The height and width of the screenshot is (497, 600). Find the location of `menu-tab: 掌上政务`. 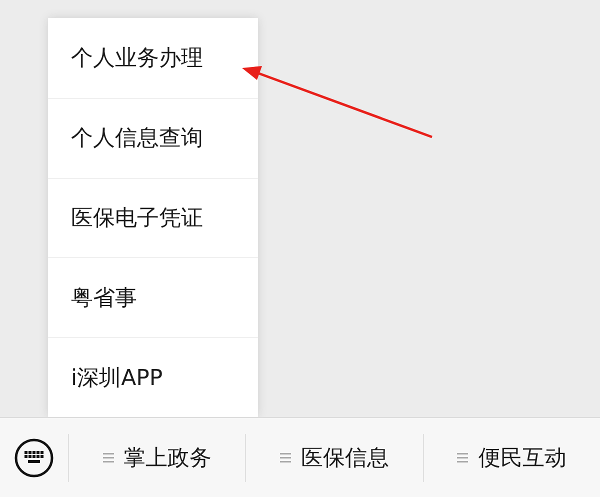

menu-tab: 掌上政务 is located at coordinates (157, 458).